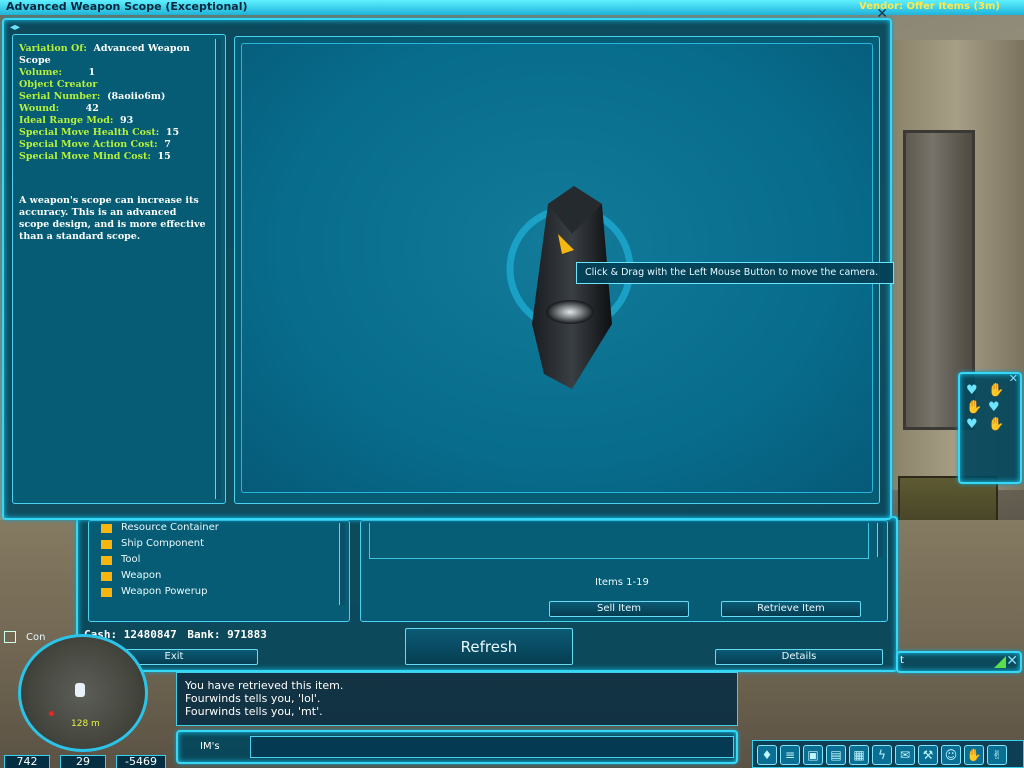  Describe the element at coordinates (92, 96) in the screenshot. I see `attribute-row: Serial Number: (8aoiio6m)` at that location.